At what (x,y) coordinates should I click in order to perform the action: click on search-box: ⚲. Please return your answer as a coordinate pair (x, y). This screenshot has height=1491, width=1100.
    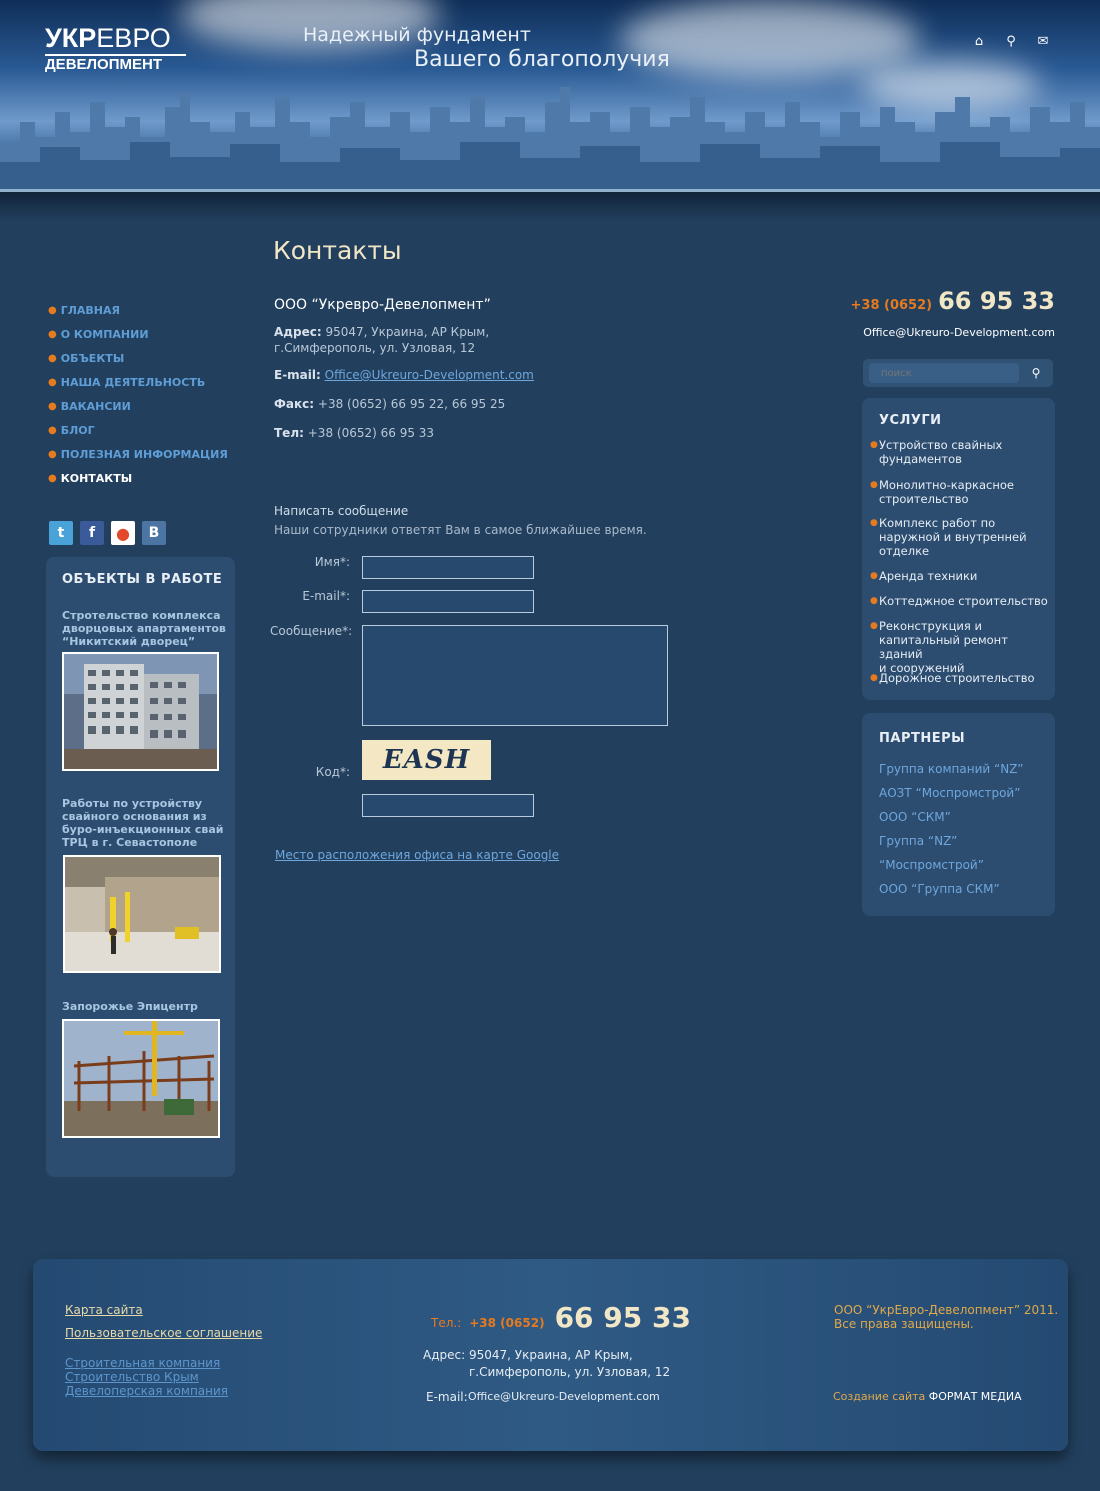
    Looking at the image, I should click on (958, 373).